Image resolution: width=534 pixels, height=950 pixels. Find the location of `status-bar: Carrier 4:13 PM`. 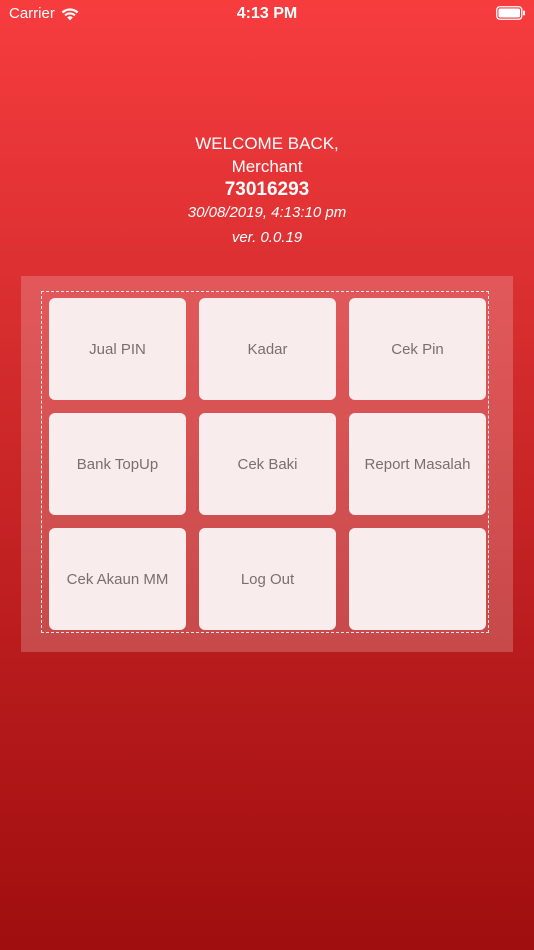

status-bar: Carrier 4:13 PM is located at coordinates (267, 14).